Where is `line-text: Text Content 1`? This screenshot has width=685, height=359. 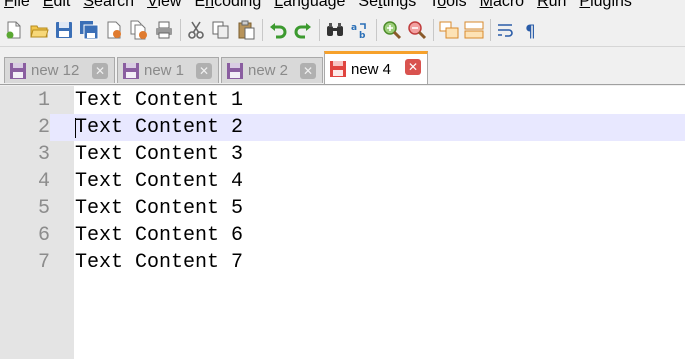
line-text: Text Content 1 is located at coordinates (159, 100).